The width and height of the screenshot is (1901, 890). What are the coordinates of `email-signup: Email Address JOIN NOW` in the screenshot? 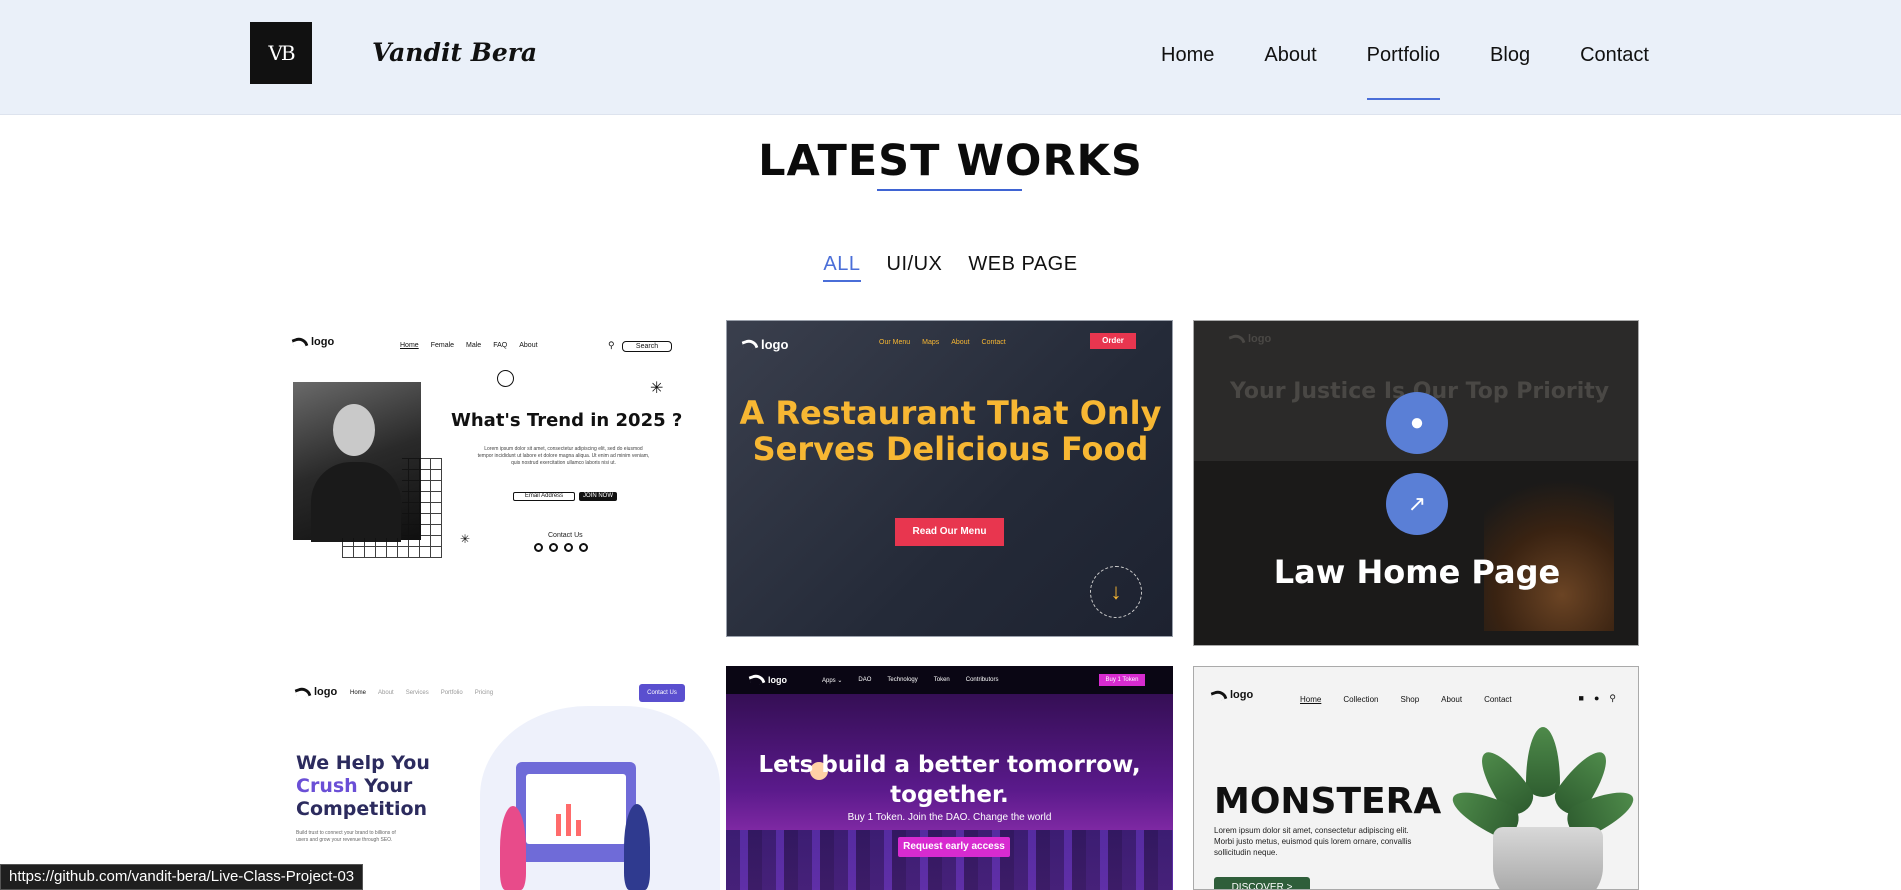 It's located at (565, 496).